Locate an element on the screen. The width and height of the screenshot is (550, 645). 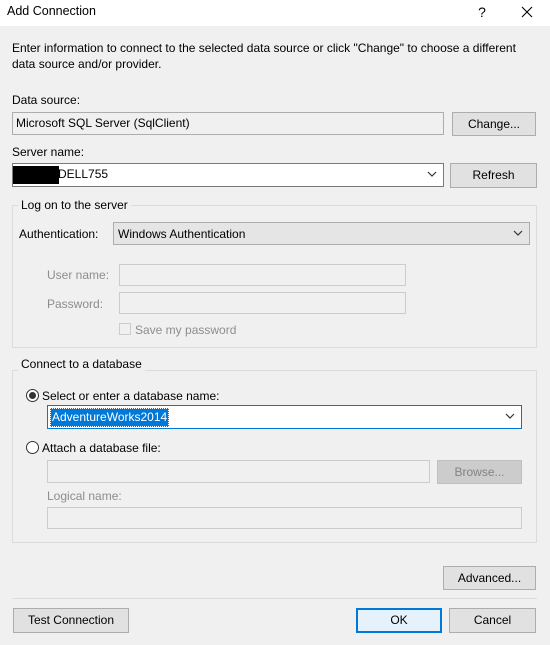
select-database-radio is located at coordinates (32, 395).